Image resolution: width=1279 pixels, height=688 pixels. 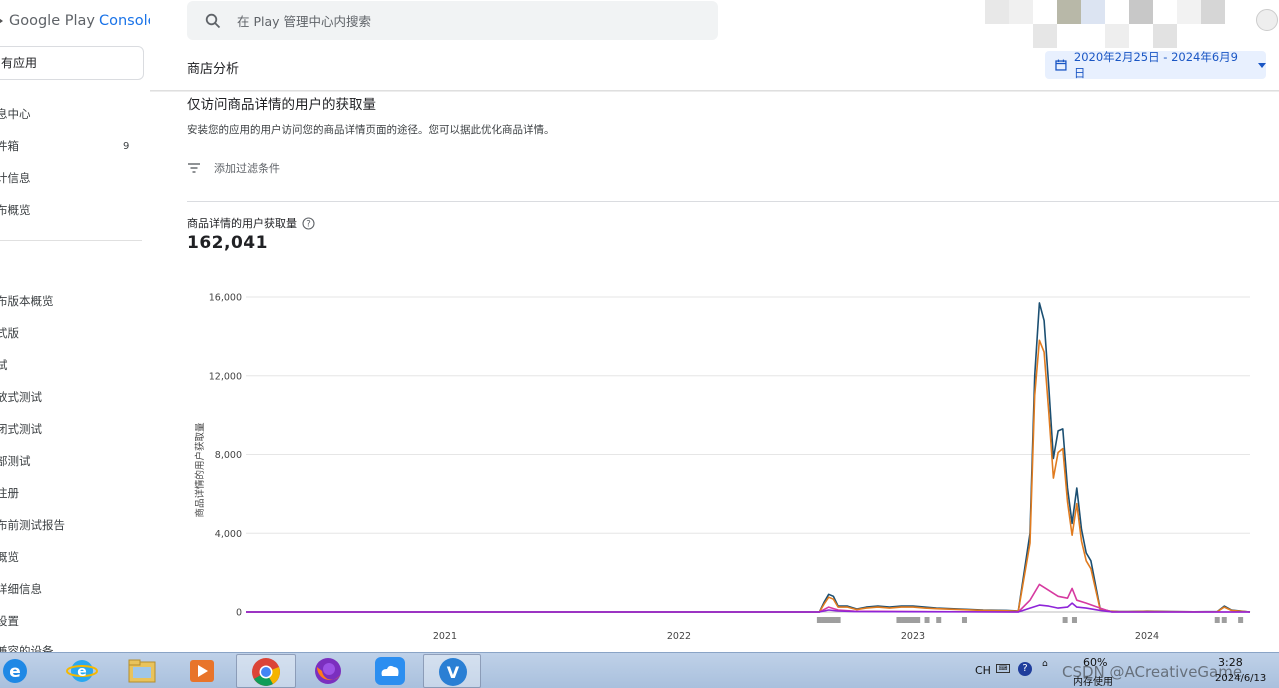 What do you see at coordinates (227, 243) in the screenshot?
I see `metric-value: 162,041` at bounding box center [227, 243].